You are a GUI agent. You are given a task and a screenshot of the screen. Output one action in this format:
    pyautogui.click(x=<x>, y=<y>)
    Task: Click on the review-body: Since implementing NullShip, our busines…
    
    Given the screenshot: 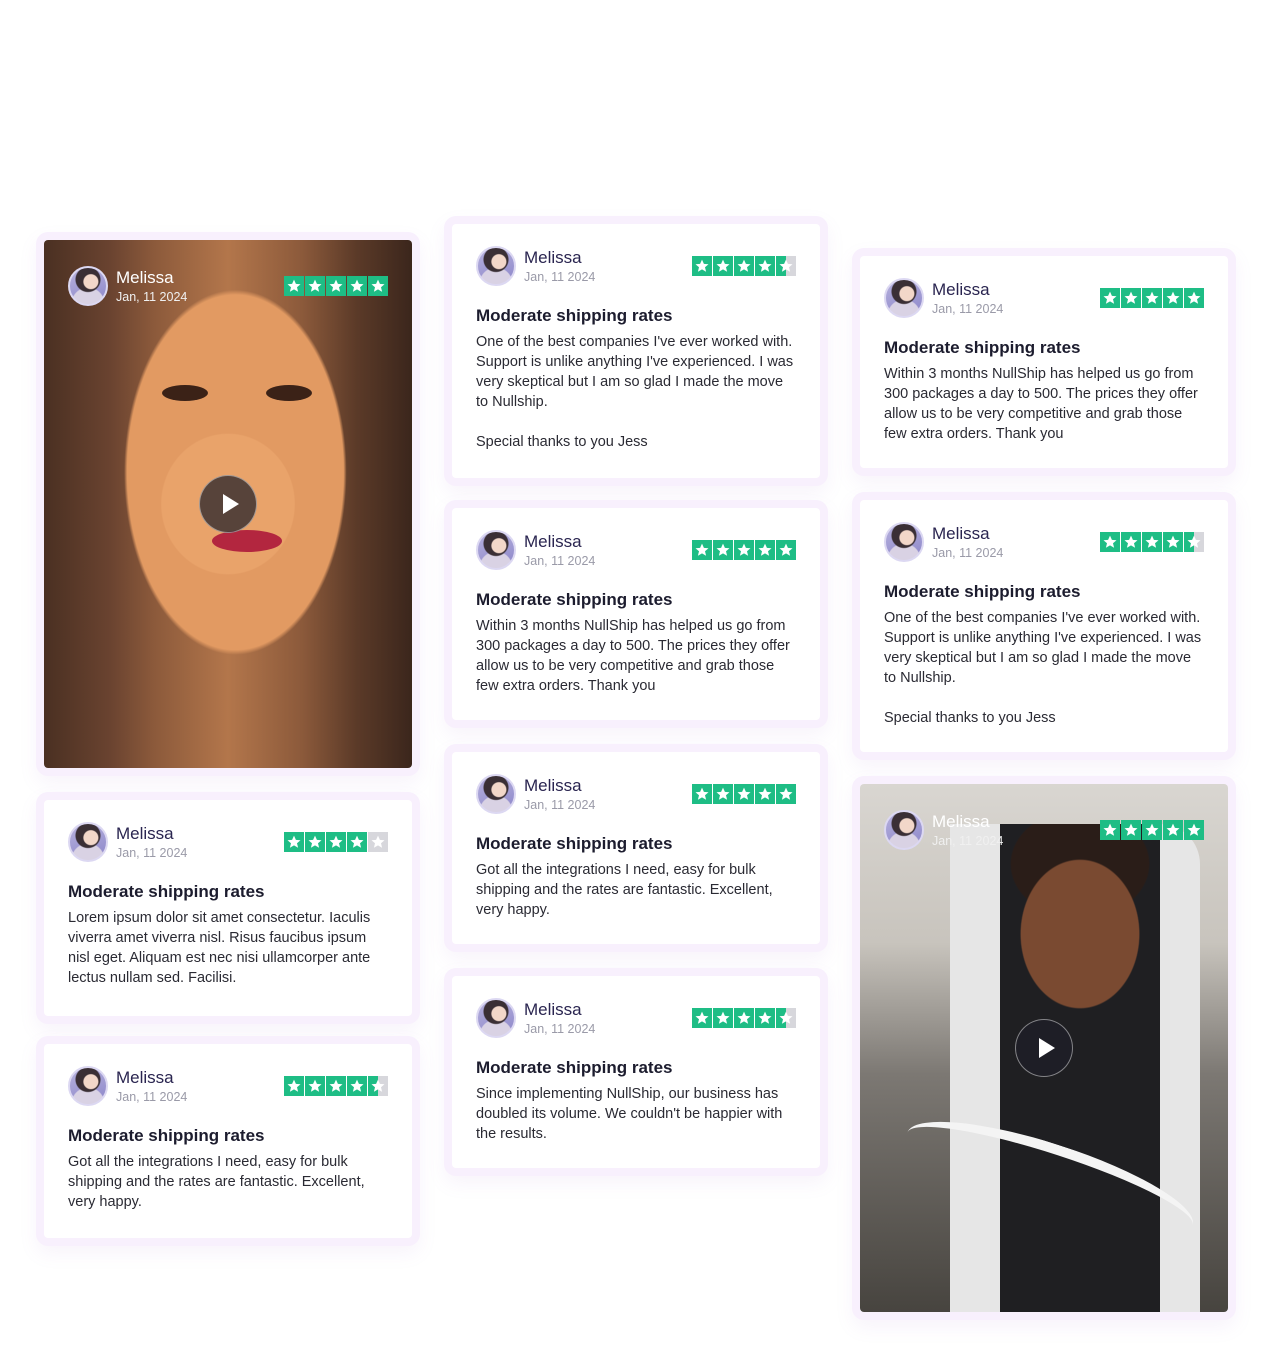 What is the action you would take?
    pyautogui.click(x=636, y=1114)
    